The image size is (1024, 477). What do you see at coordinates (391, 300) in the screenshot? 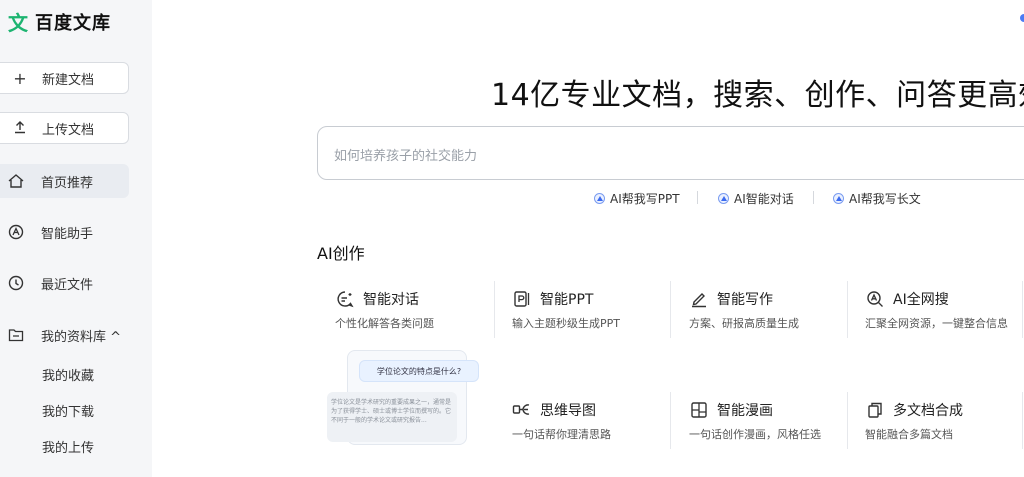
I see `card-title: 智能对话` at bounding box center [391, 300].